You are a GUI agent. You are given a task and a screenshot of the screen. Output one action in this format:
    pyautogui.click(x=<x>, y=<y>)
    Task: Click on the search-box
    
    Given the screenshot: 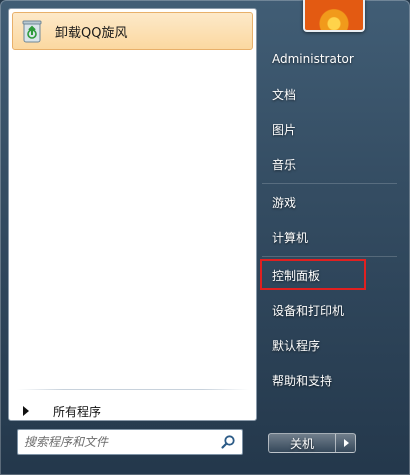 What is the action you would take?
    pyautogui.click(x=130, y=442)
    